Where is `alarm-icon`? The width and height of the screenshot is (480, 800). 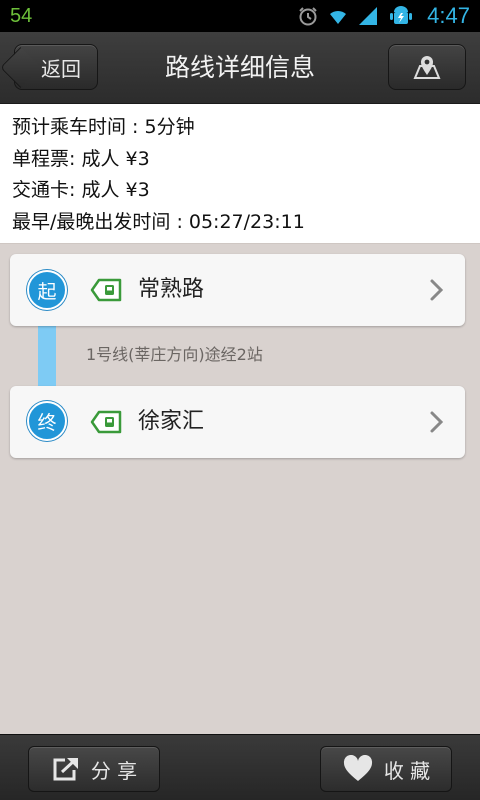 alarm-icon is located at coordinates (308, 16).